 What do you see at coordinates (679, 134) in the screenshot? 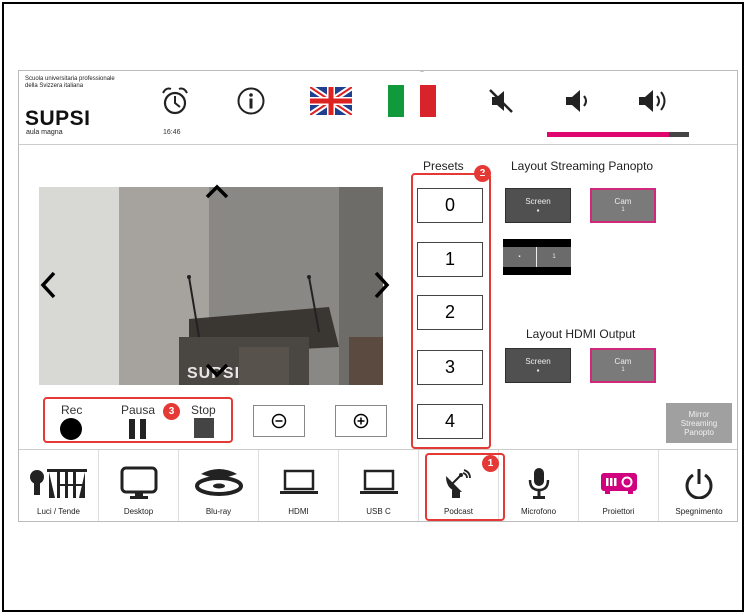
I see `volume-level-remaining` at bounding box center [679, 134].